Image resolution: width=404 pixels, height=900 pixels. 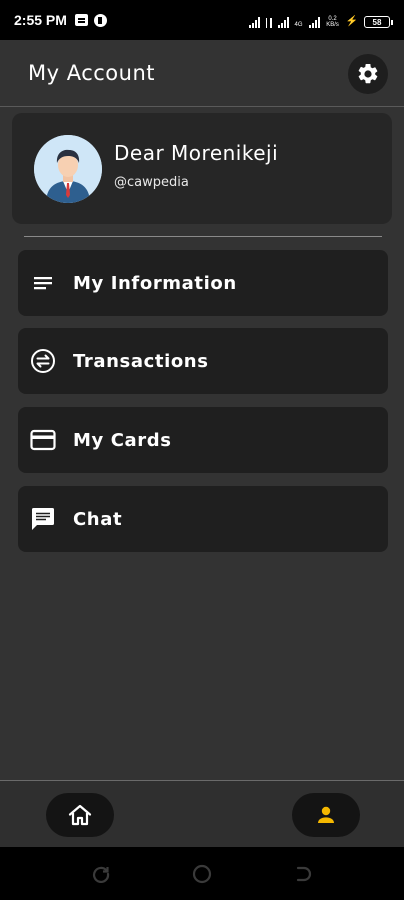 I want to click on menu-item-label: My Cards, so click(x=122, y=440).